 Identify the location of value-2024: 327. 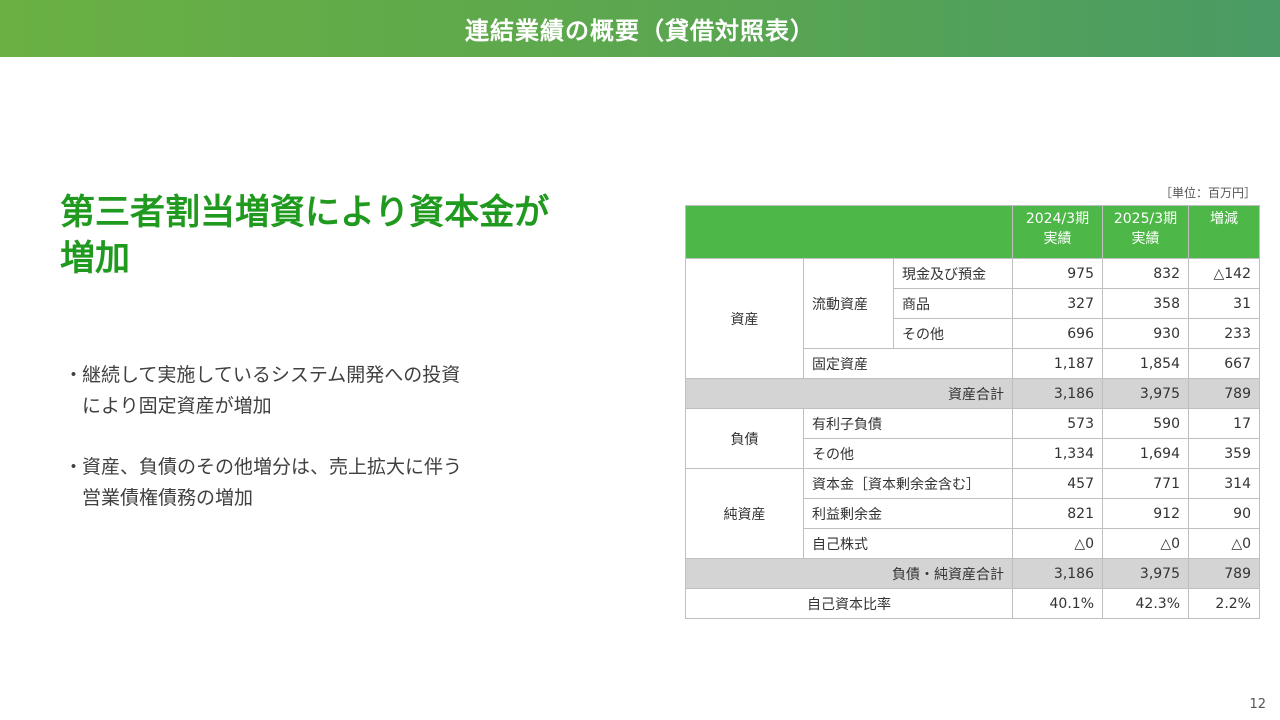
(1057, 303).